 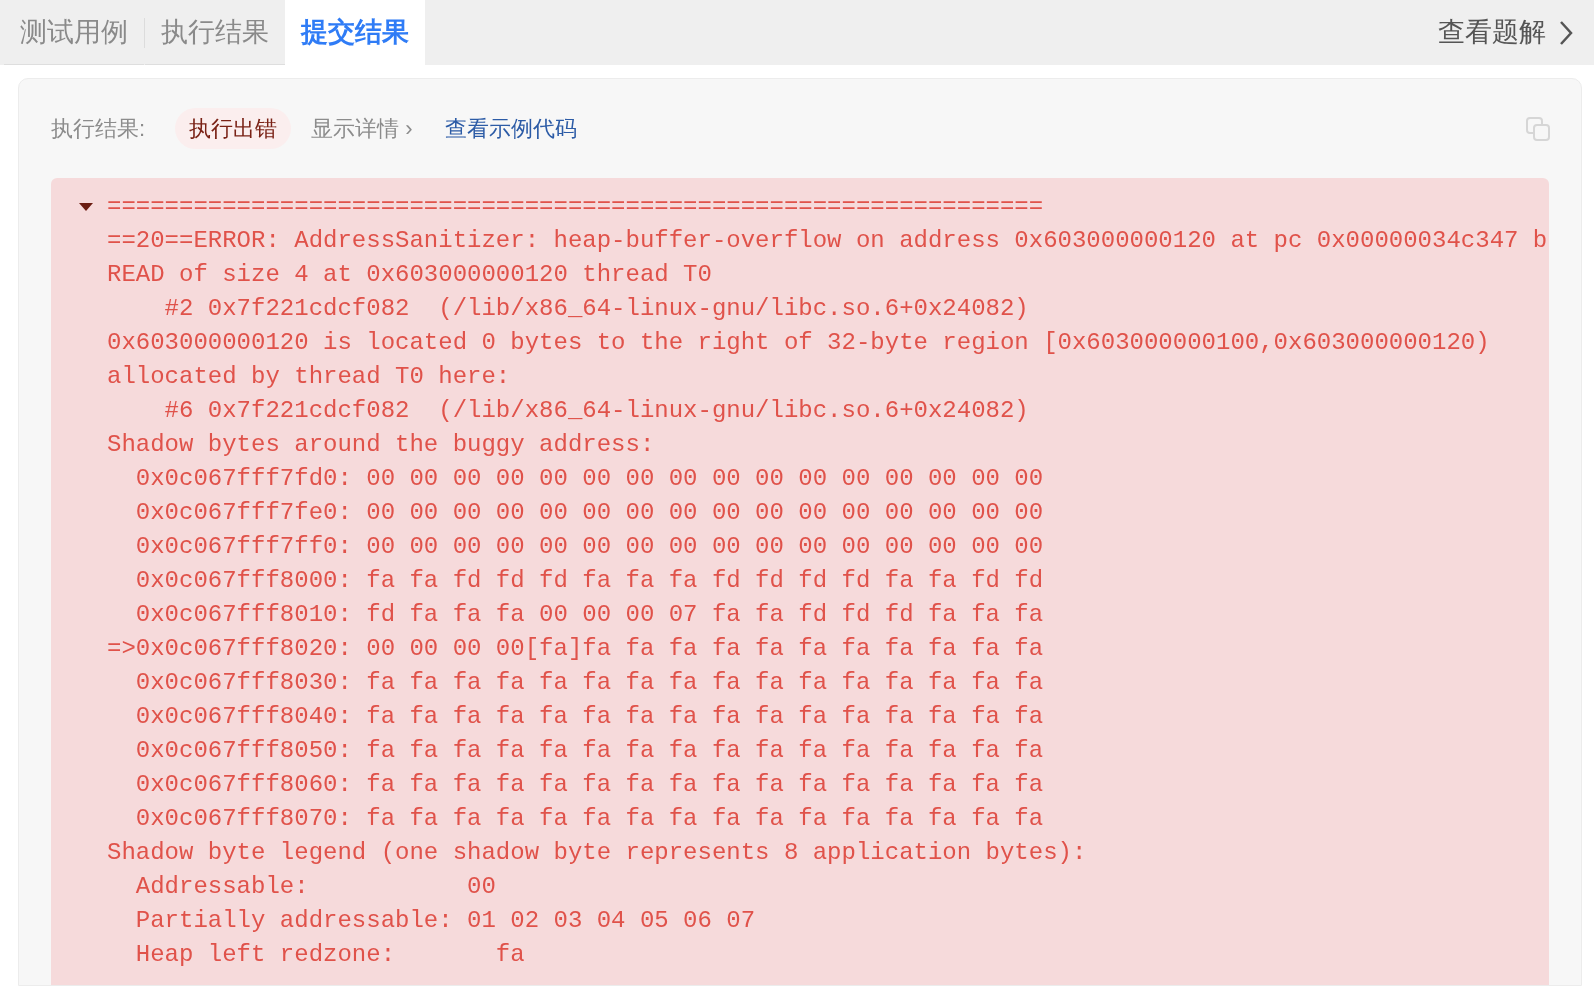 I want to click on output-line: 0x0c067fff8050: fa fa fa fa fa fa fa fa fa fa fa fa fa fa fa fa, so click(x=589, y=751).